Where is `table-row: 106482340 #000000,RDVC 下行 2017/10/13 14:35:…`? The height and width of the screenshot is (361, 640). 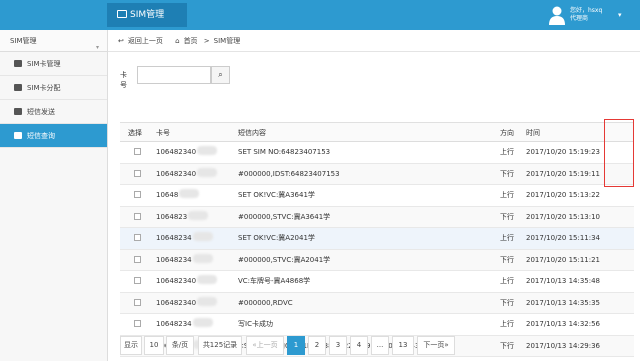
table-row: 106482340 #000000,RDVC 下行 2017/10/13 14:35:… is located at coordinates (377, 303).